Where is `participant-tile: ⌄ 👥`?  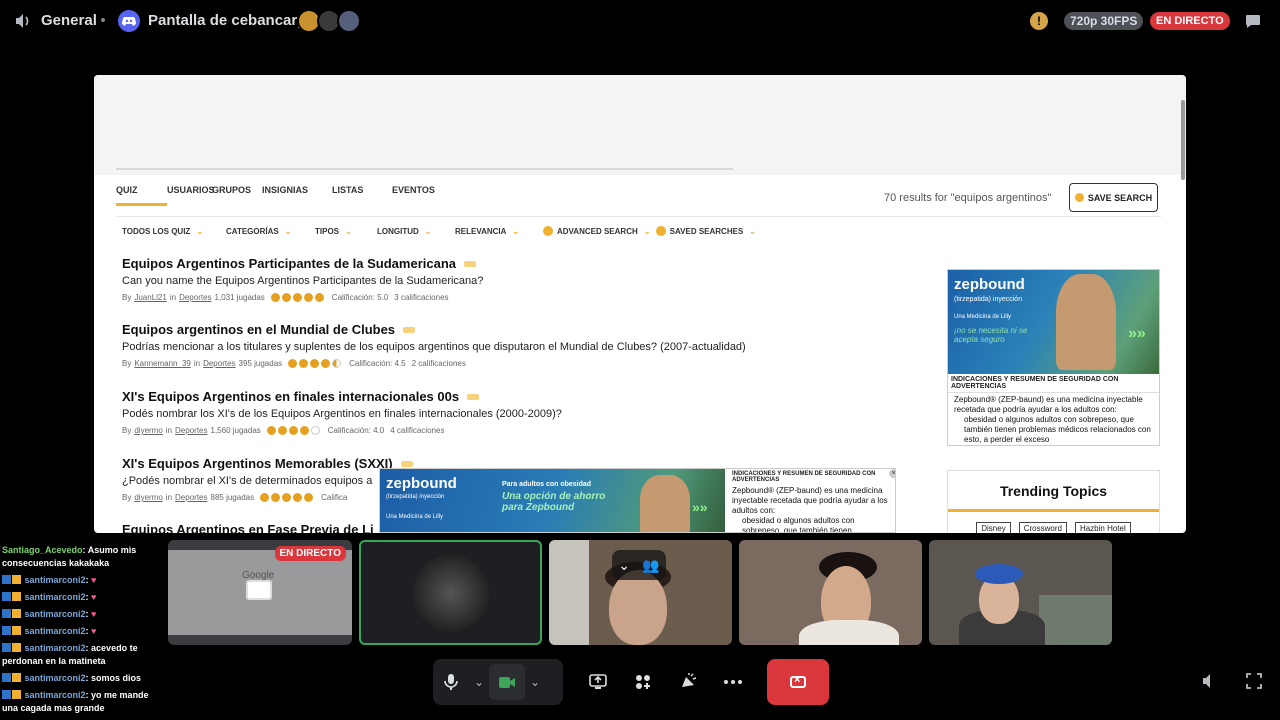 participant-tile: ⌄ 👥 is located at coordinates (640, 592).